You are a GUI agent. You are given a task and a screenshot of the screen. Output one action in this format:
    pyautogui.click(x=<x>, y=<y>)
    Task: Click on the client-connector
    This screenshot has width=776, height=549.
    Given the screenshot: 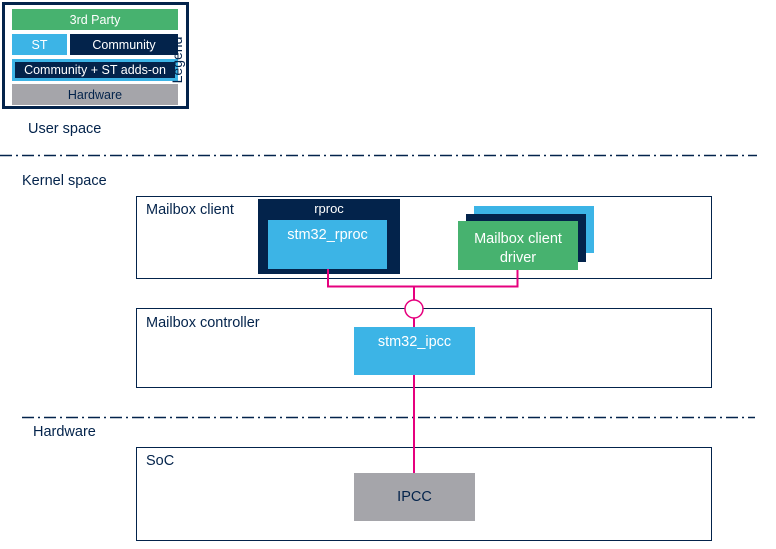 What is the action you would take?
    pyautogui.click(x=423, y=278)
    